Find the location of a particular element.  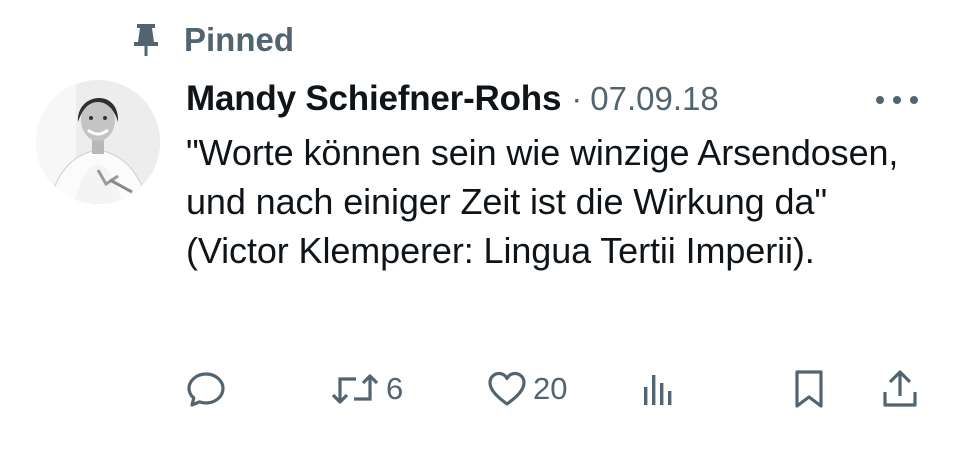

views-icon is located at coordinates (658, 390).